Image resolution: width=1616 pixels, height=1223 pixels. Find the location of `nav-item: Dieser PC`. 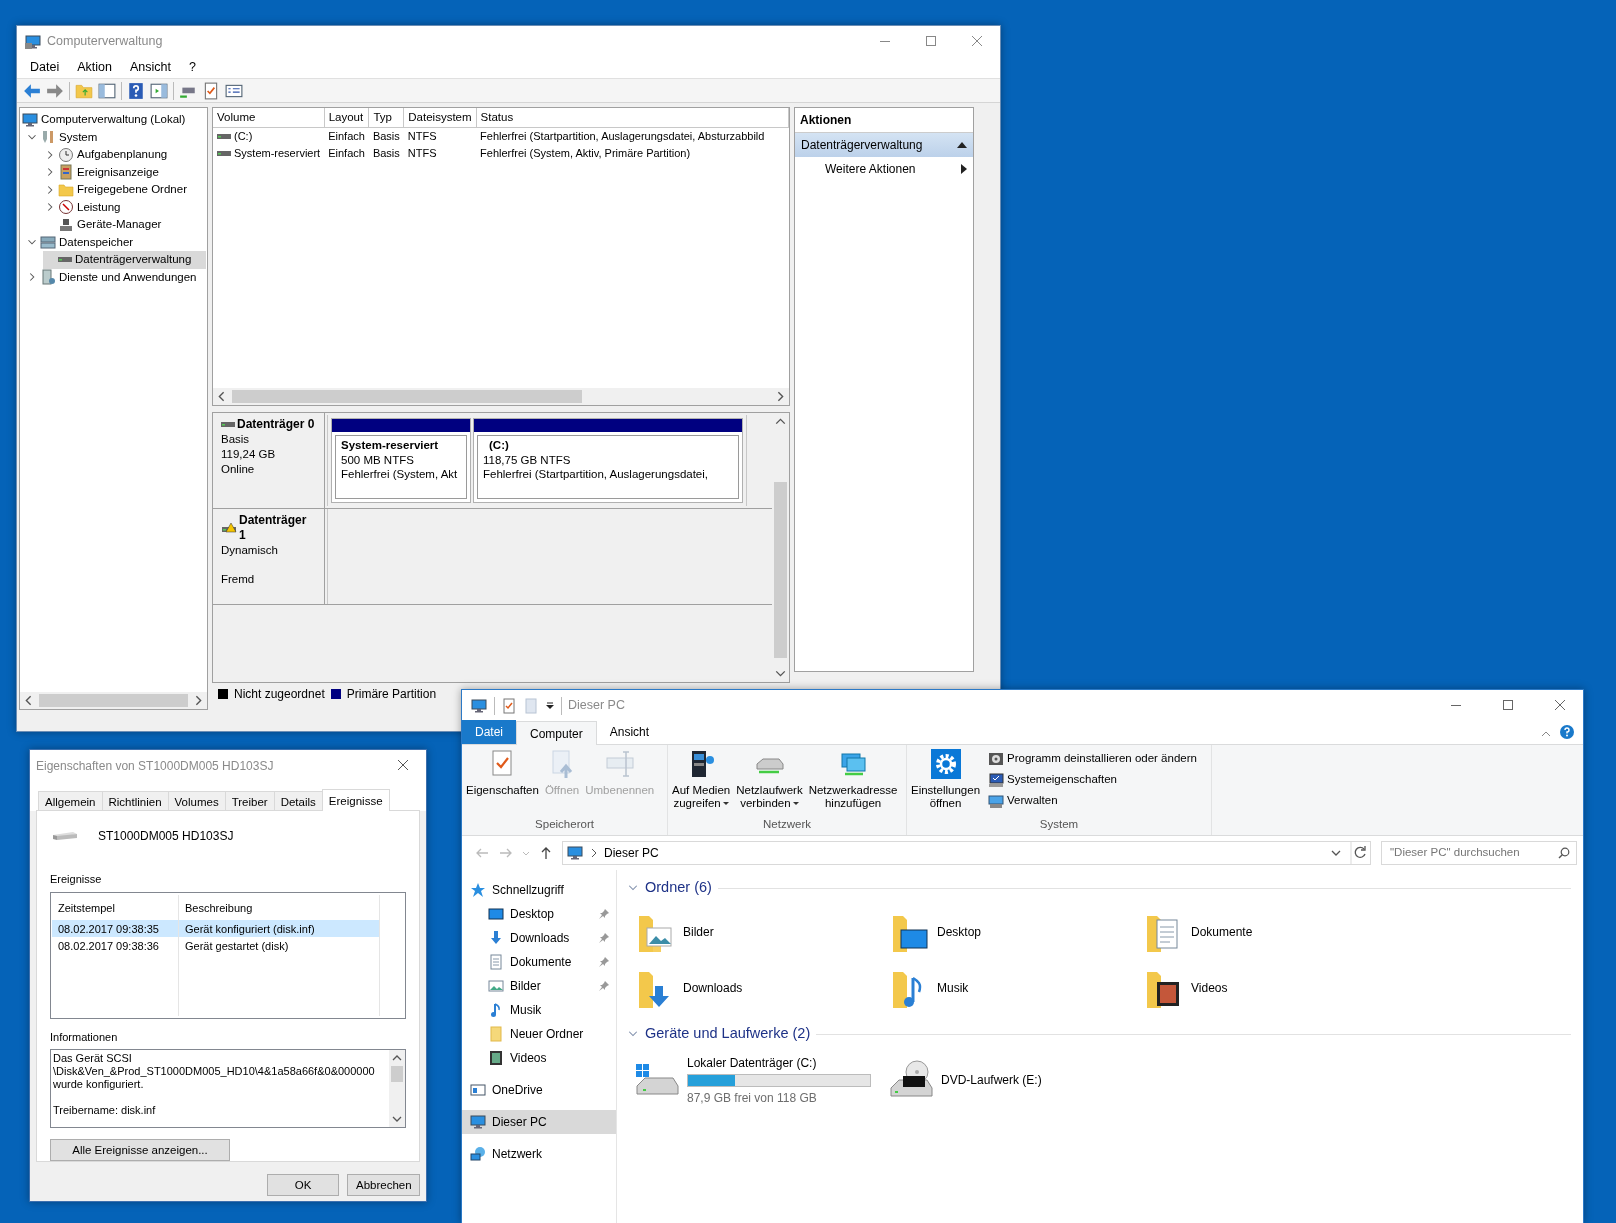

nav-item: Dieser PC is located at coordinates (539, 1122).